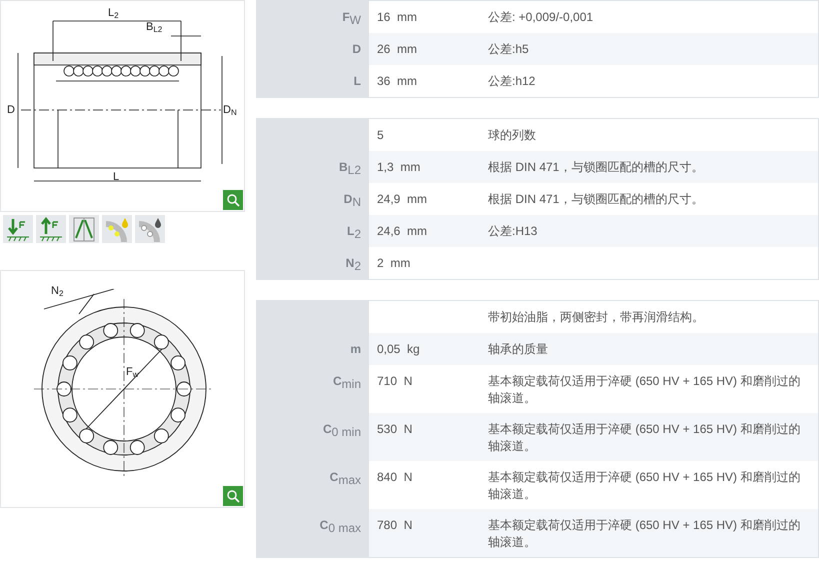  Describe the element at coordinates (394, 263) in the screenshot. I see `spec-value: 2 mm` at that location.